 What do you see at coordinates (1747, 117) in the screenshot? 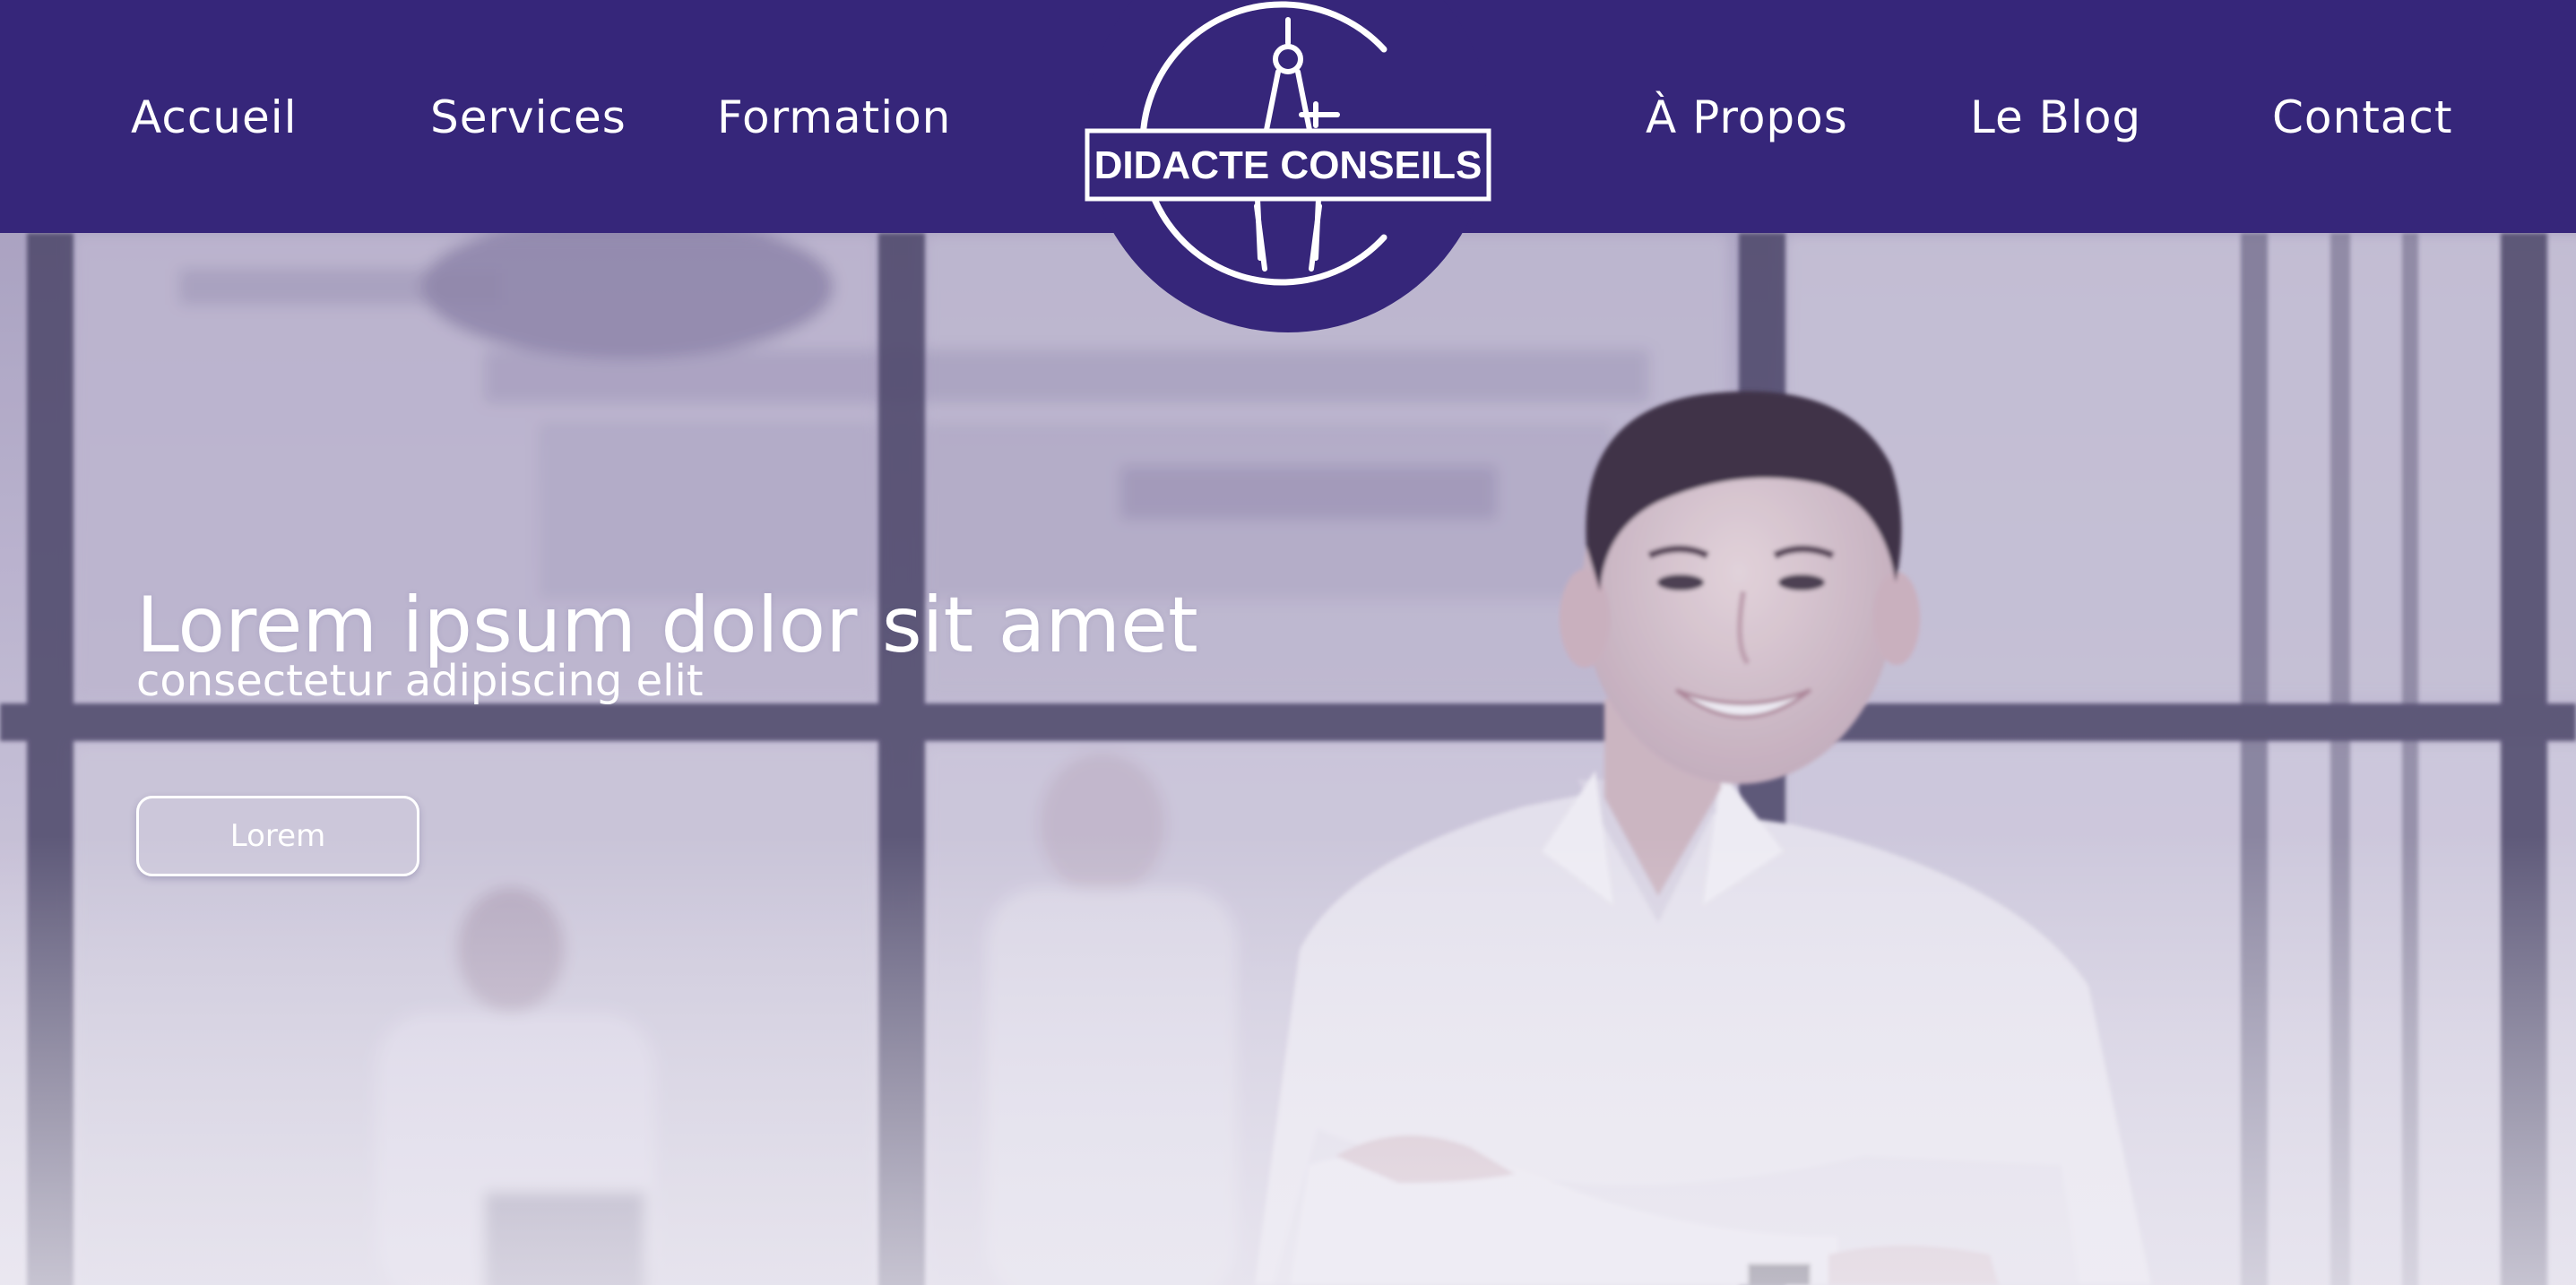
I see `nav-link-a-propos: À Propos` at bounding box center [1747, 117].